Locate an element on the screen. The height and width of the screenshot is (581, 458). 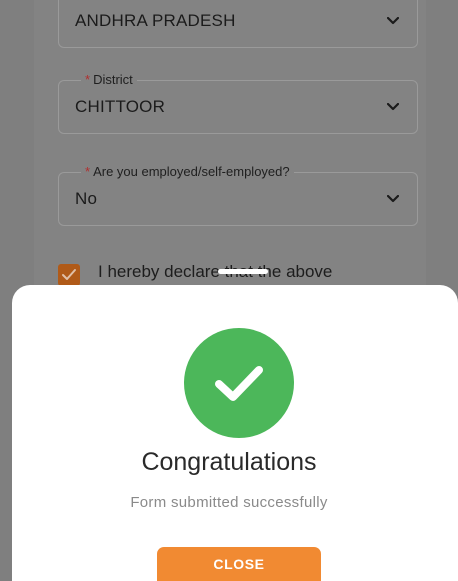
district-value: CHITTOOR is located at coordinates (120, 106).